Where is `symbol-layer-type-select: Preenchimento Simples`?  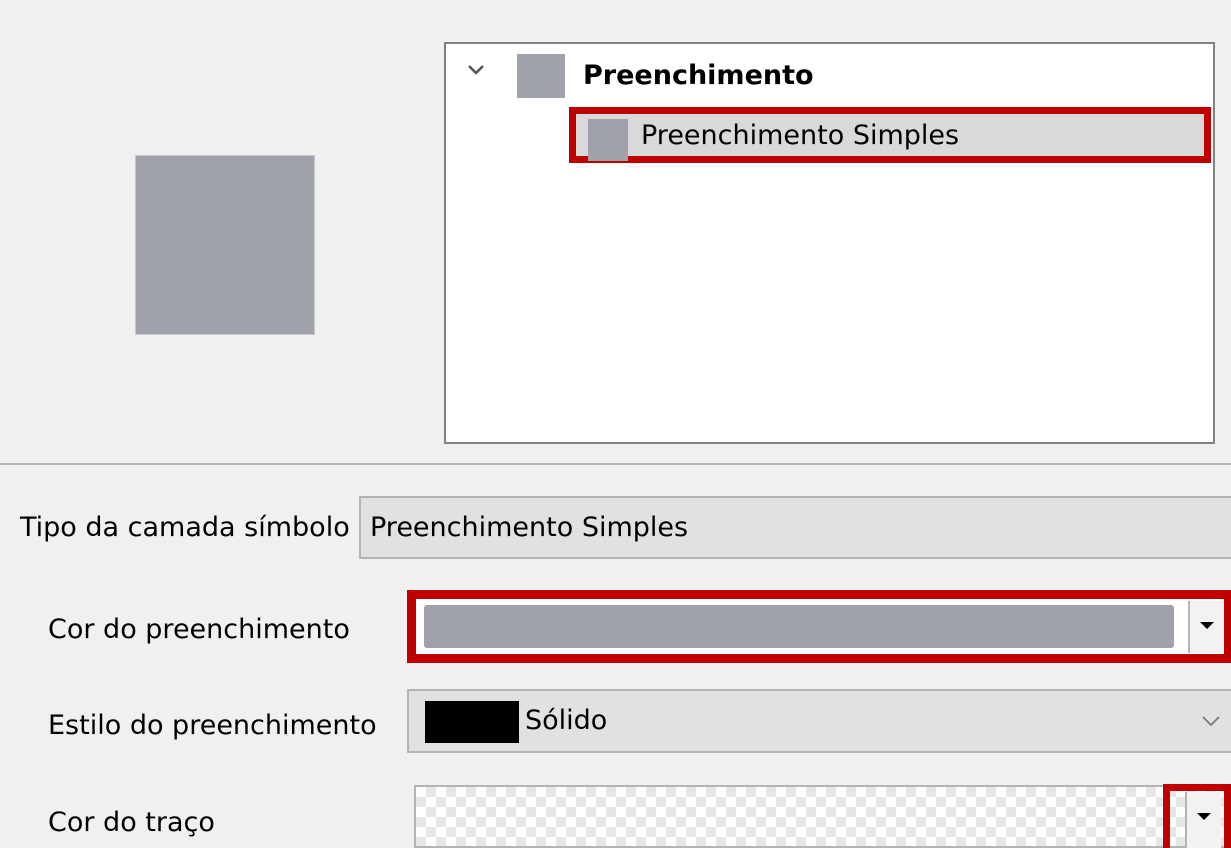 symbol-layer-type-select: Preenchimento Simples is located at coordinates (795, 527).